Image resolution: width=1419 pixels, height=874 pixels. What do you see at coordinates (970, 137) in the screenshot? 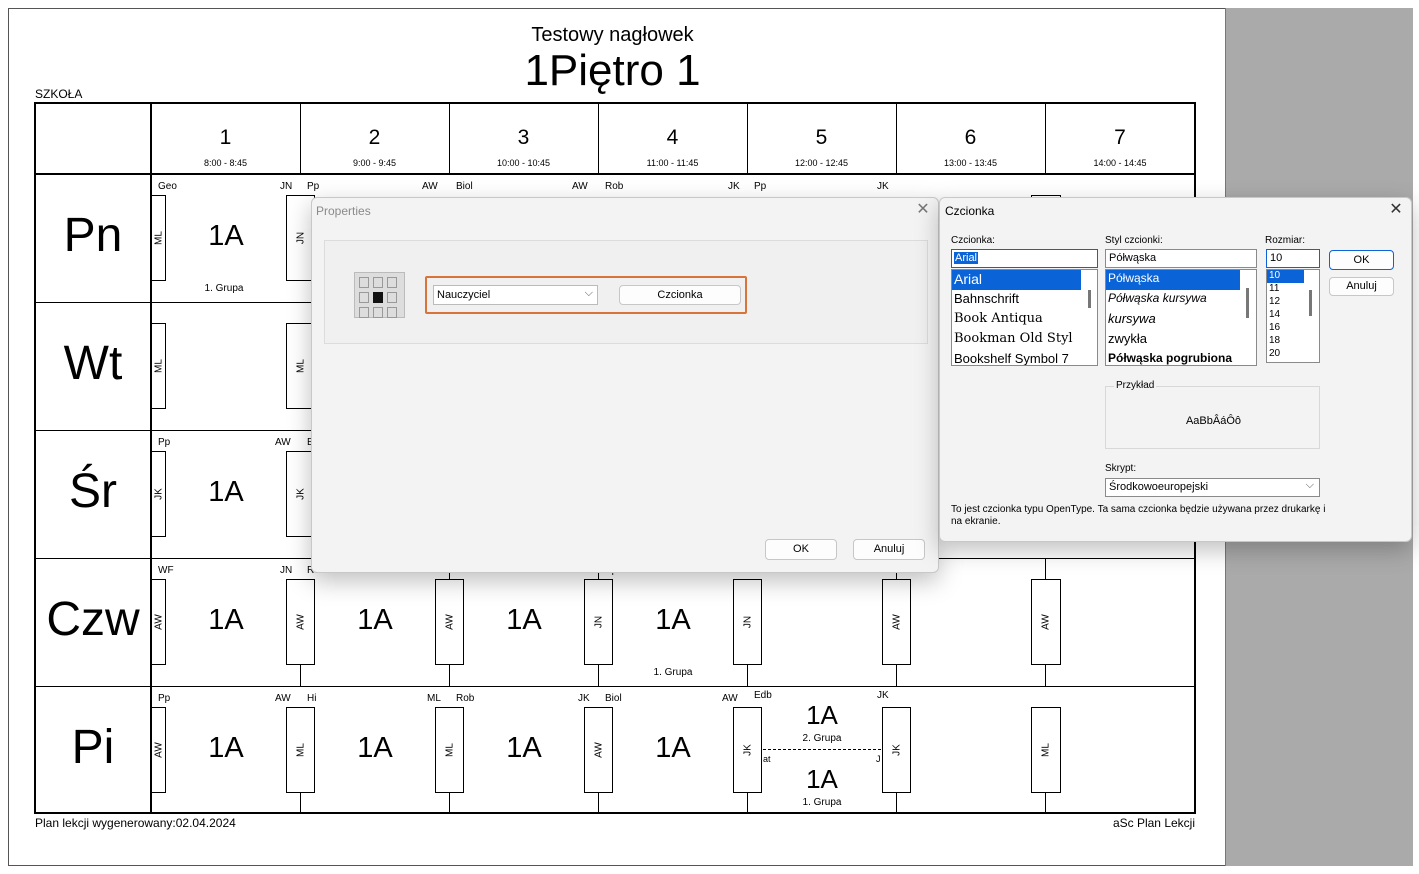
I see `period-number: 6` at bounding box center [970, 137].